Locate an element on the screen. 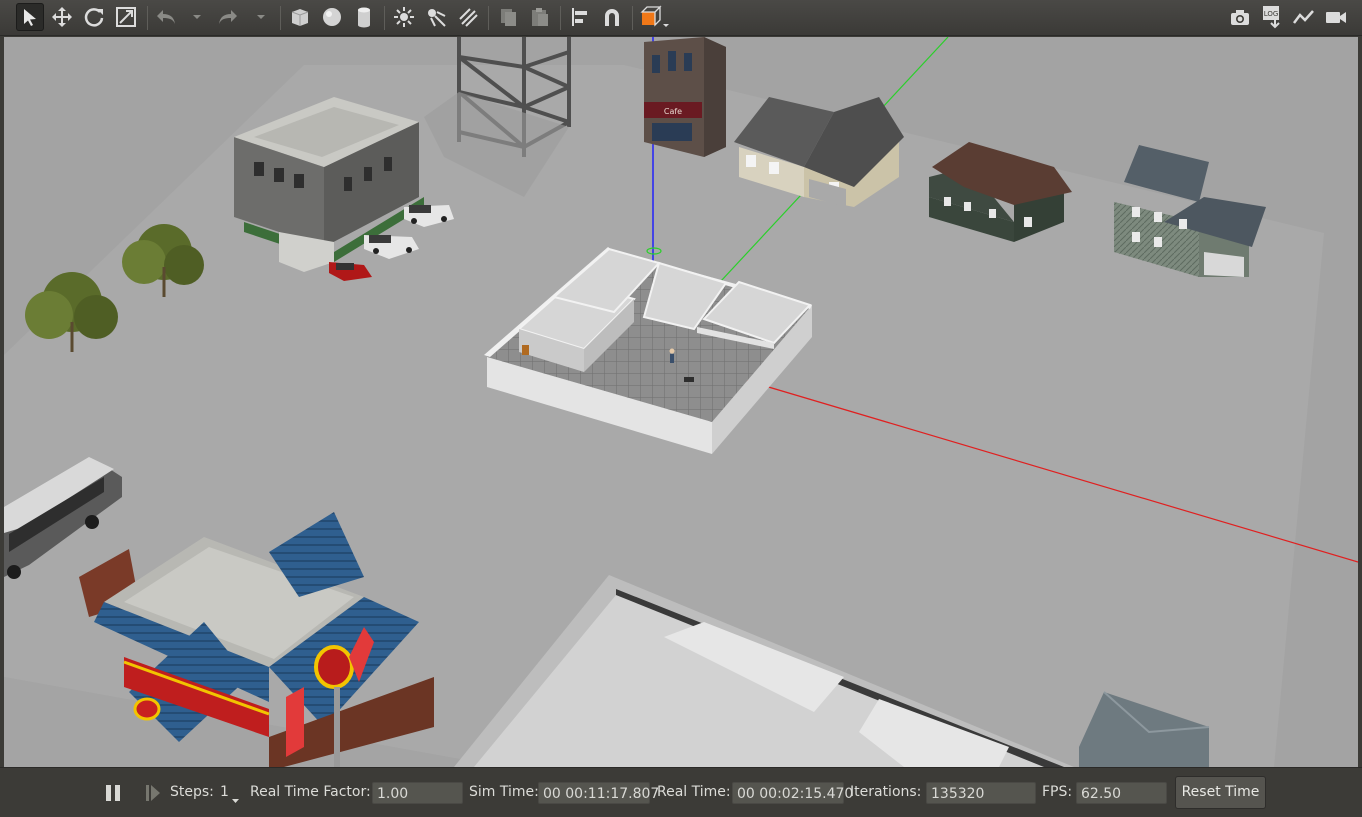 This screenshot has width=1362, height=817. log-button: LOG is located at coordinates (1272, 17).